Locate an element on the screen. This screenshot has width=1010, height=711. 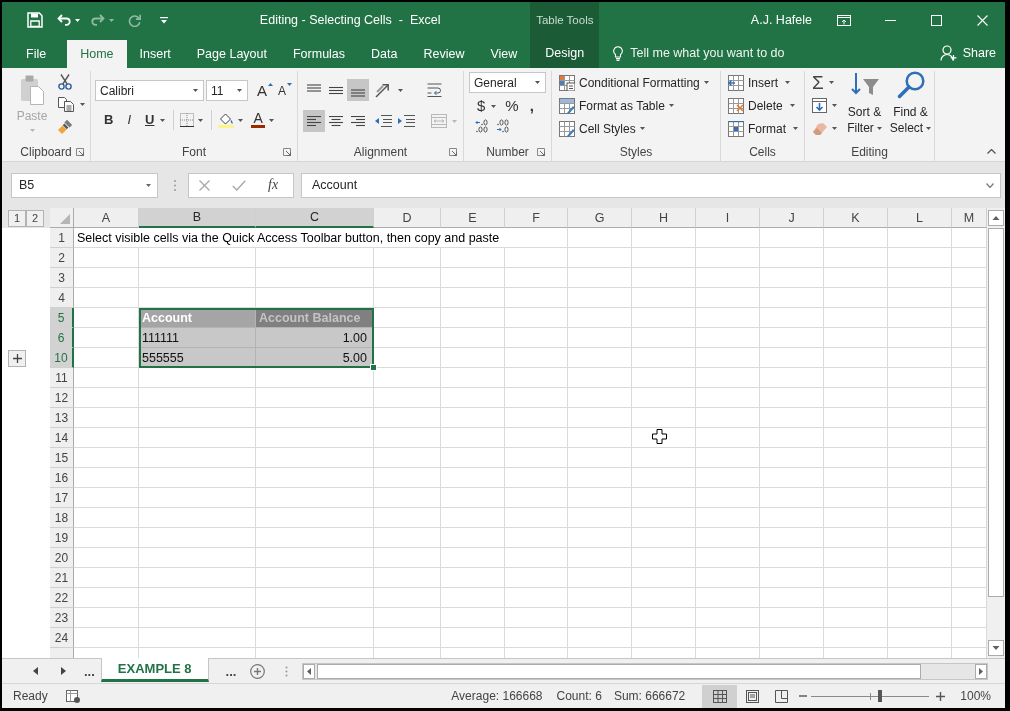
vertical-scrollbar is located at coordinates (996, 433).